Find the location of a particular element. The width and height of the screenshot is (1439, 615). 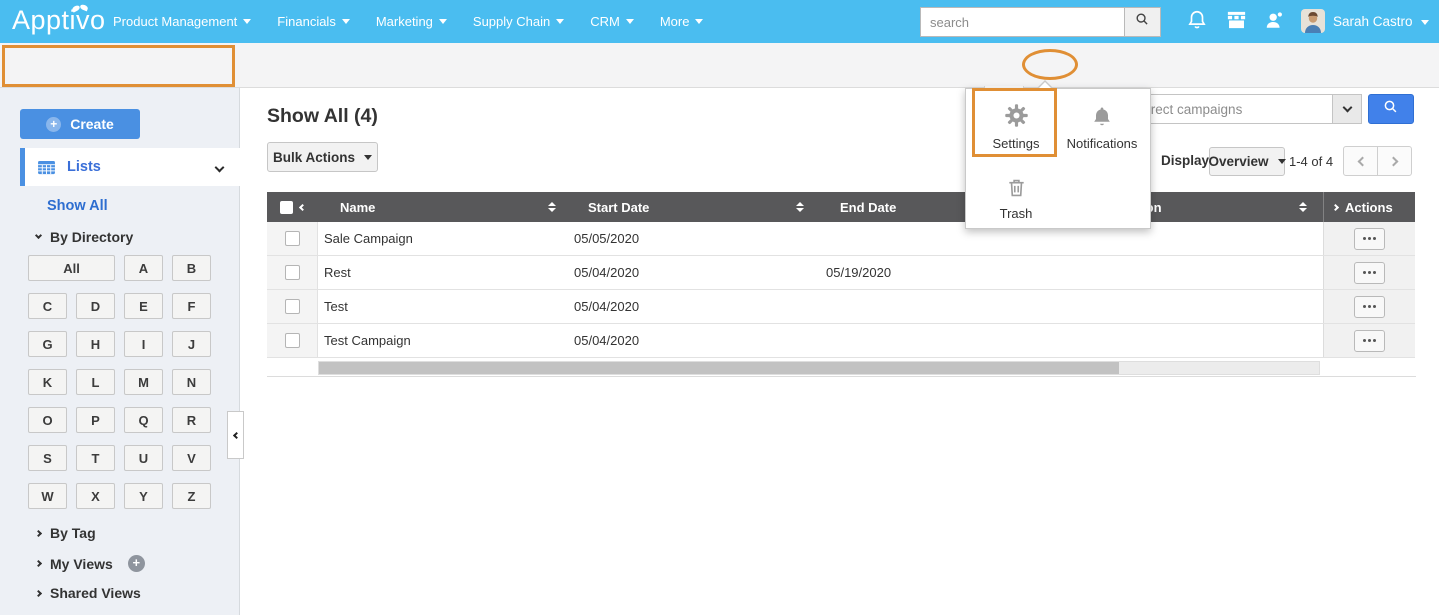

letter-filter-i: I is located at coordinates (143, 344).